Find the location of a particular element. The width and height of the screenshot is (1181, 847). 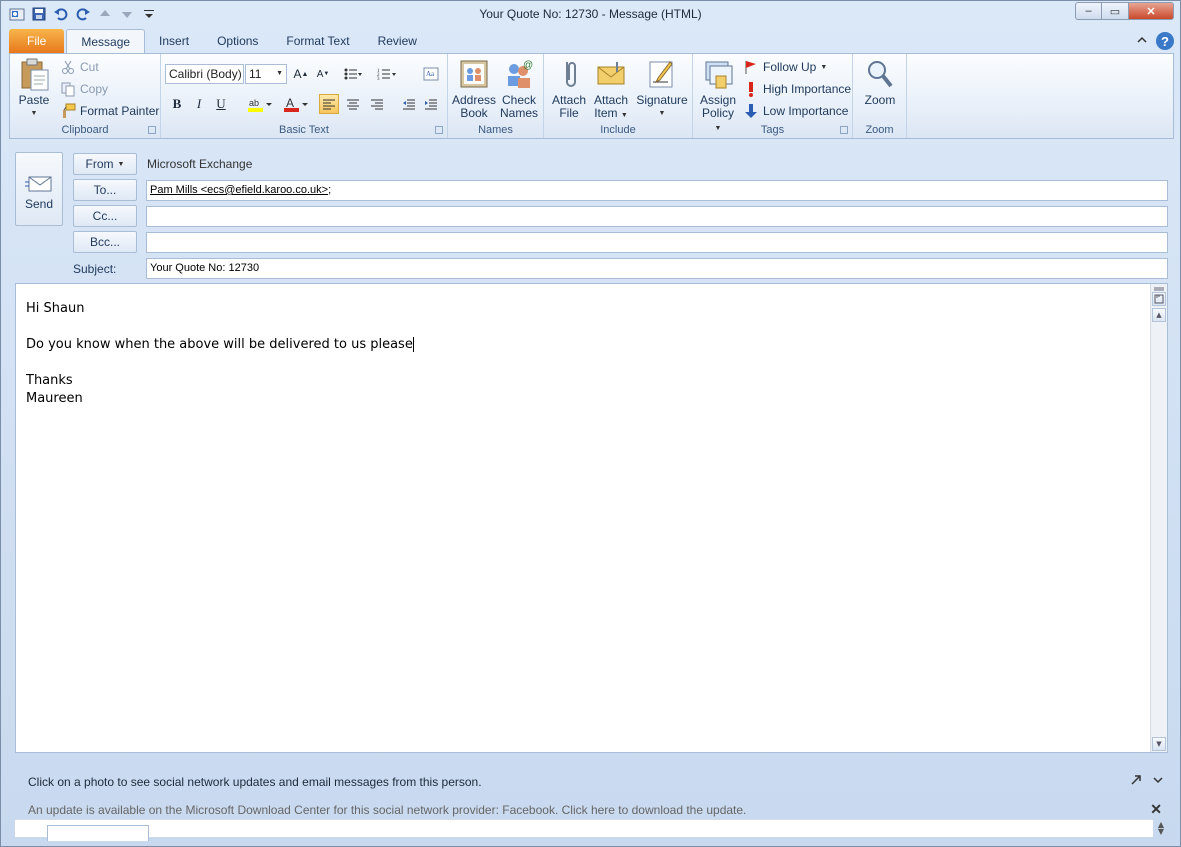

help-icon: ? is located at coordinates (1165, 41).